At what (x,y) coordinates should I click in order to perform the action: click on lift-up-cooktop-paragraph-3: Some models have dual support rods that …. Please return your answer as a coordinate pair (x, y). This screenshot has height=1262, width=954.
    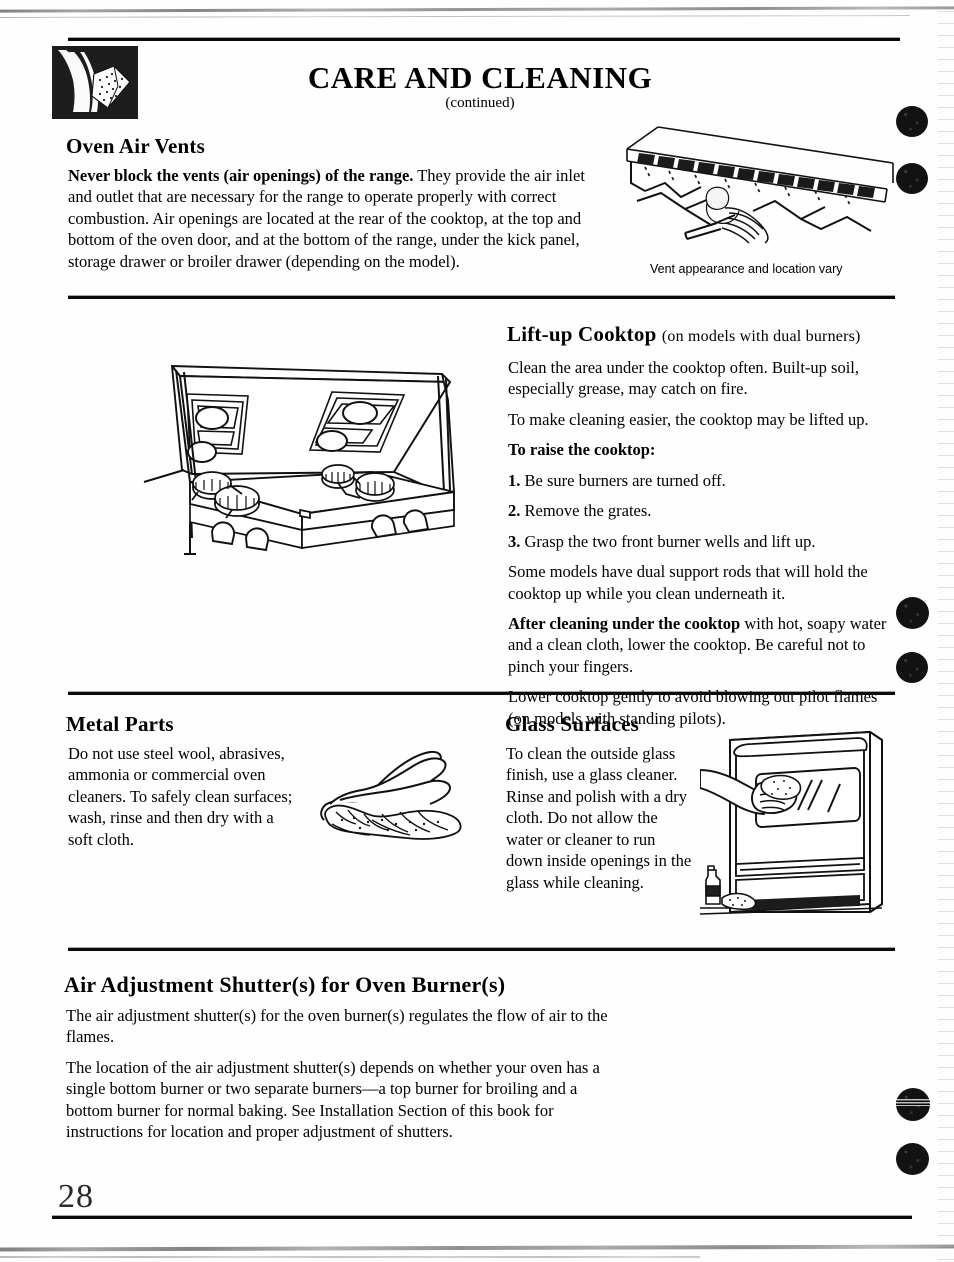
    Looking at the image, I should click on (688, 582).